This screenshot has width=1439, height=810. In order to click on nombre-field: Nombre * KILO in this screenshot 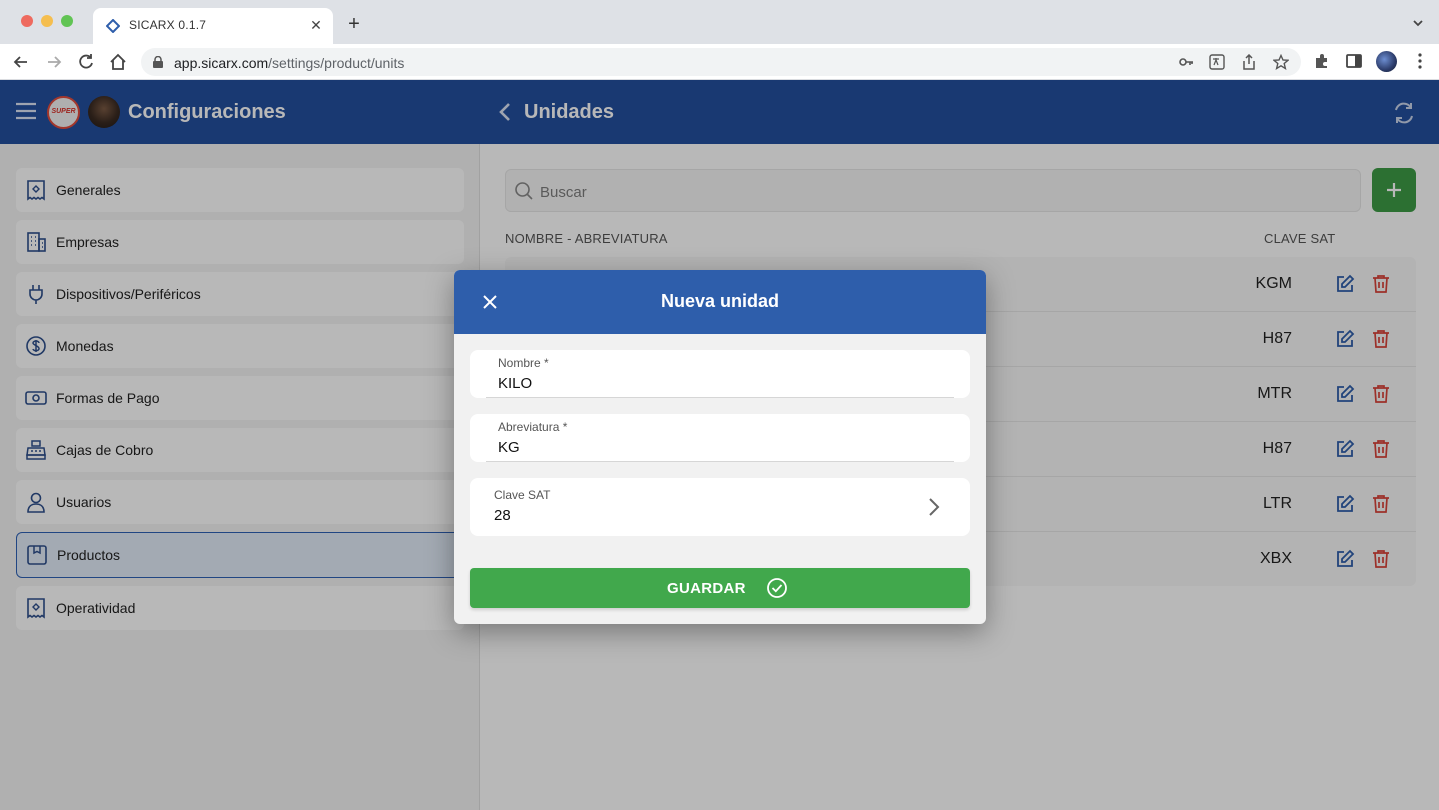, I will do `click(720, 374)`.